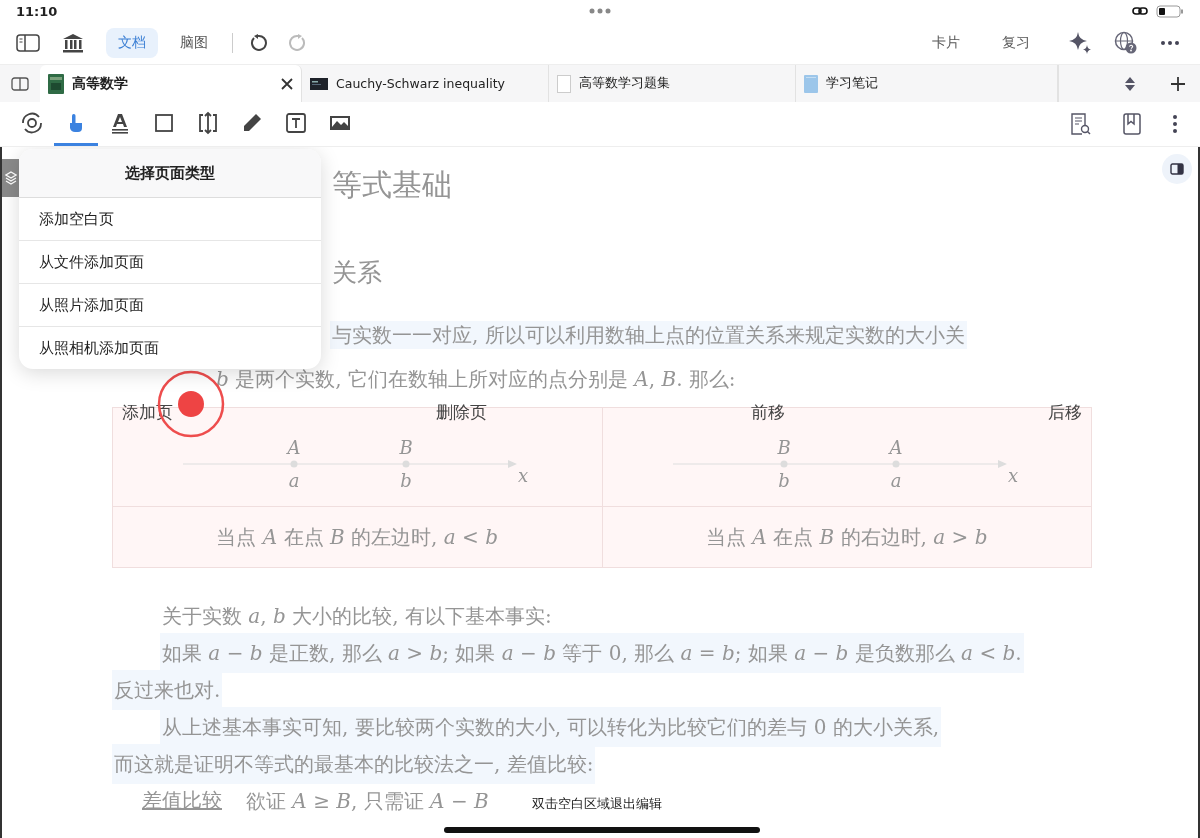 This screenshot has width=1200, height=838. Describe the element at coordinates (56, 83) in the screenshot. I see `book-cover-icon` at that location.